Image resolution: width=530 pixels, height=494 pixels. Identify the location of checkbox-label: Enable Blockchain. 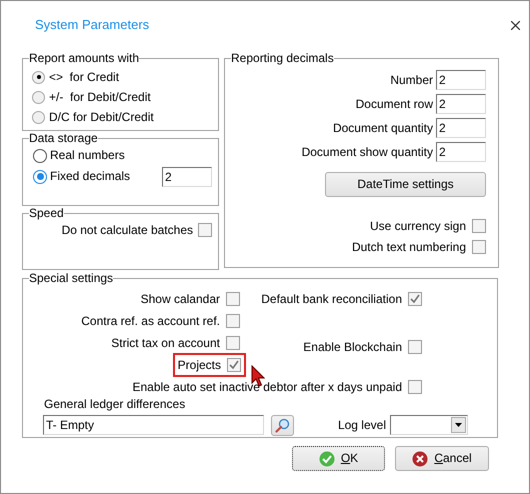
(352, 347).